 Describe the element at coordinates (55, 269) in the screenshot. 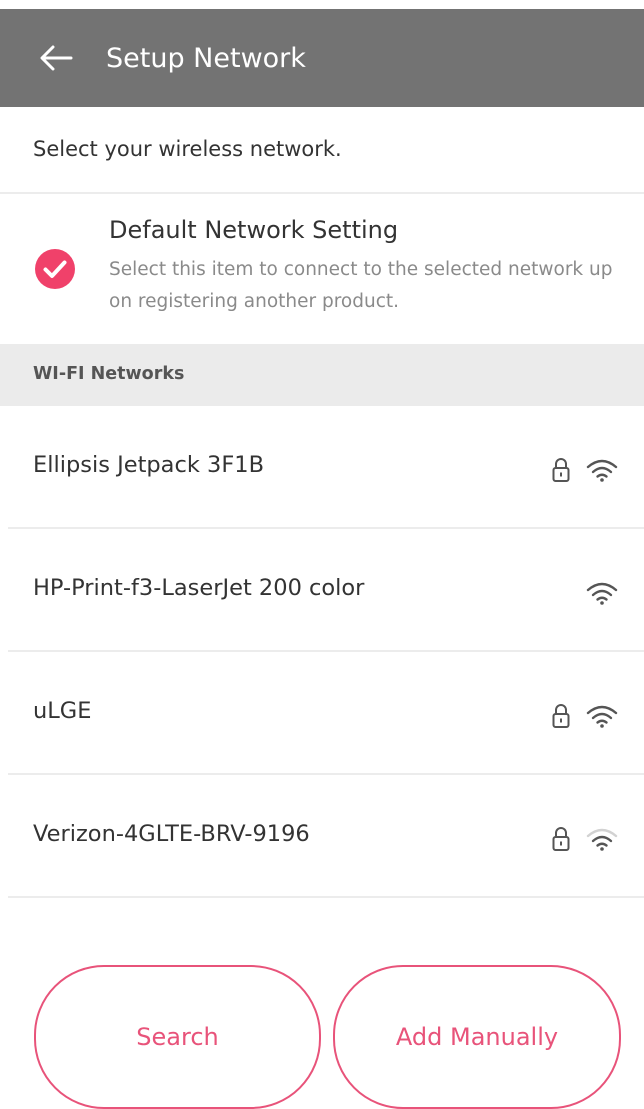

I see `check-circle-icon` at that location.